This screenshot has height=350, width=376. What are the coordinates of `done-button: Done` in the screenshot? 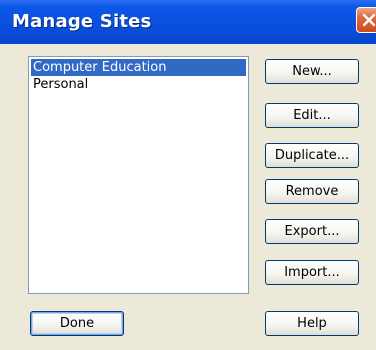 It's located at (77, 323).